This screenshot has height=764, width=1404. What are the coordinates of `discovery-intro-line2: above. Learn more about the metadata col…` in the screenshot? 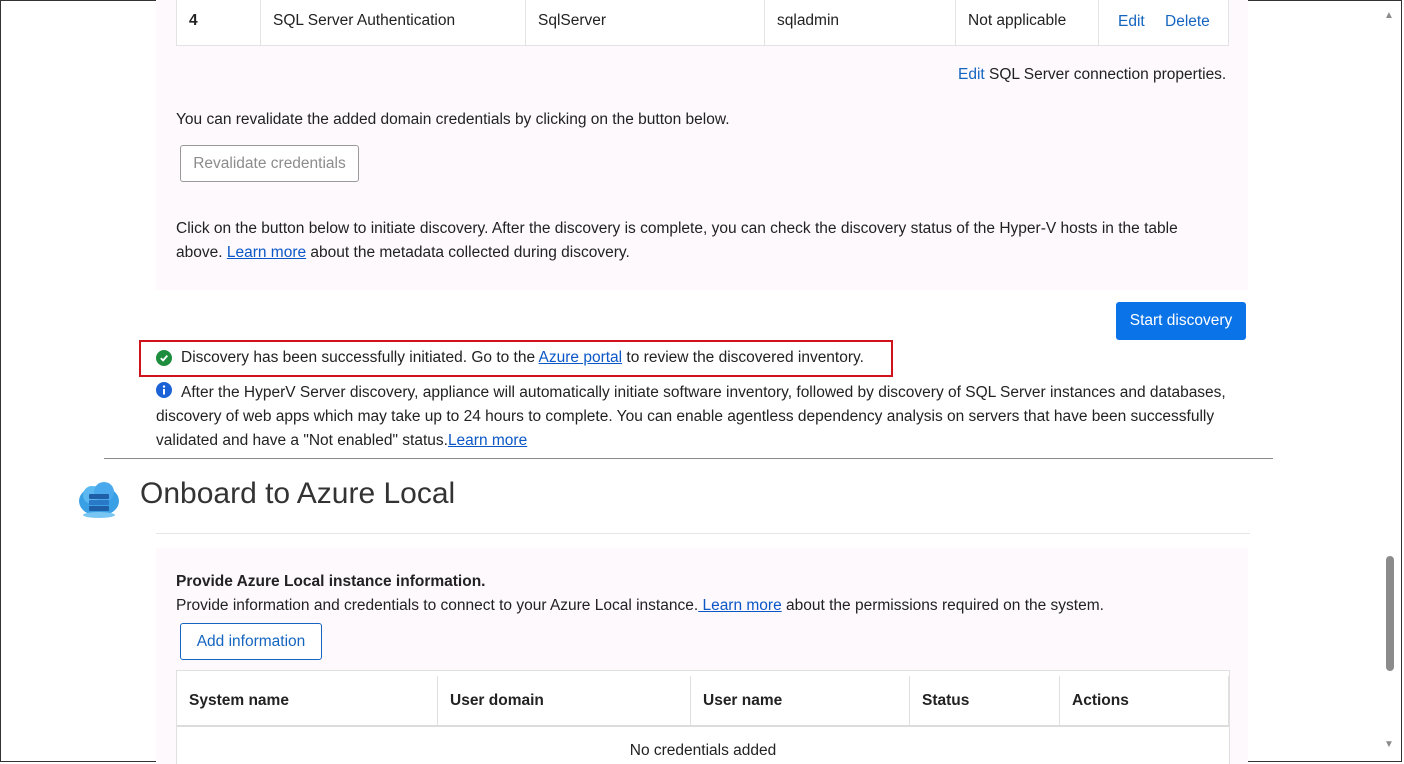 It's located at (706, 253).